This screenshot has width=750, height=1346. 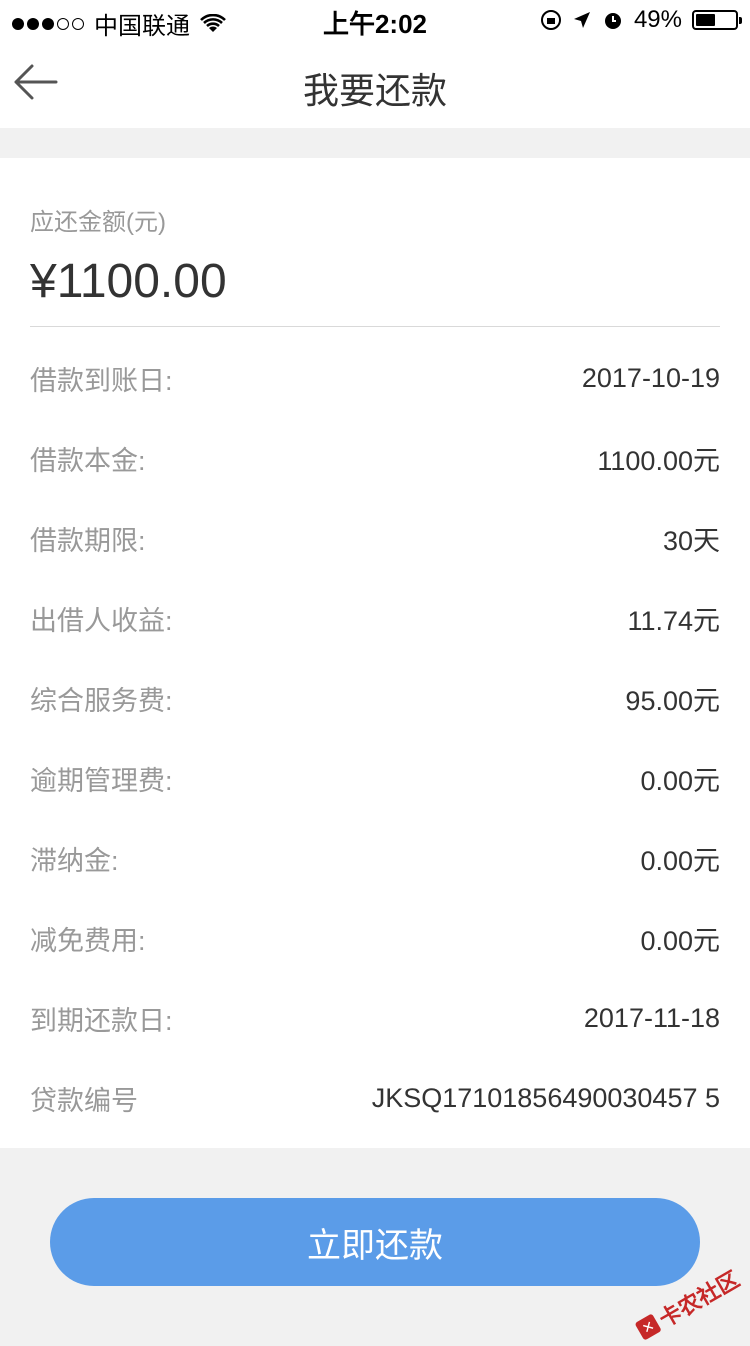 What do you see at coordinates (691, 540) in the screenshot?
I see `detail-value: 30天` at bounding box center [691, 540].